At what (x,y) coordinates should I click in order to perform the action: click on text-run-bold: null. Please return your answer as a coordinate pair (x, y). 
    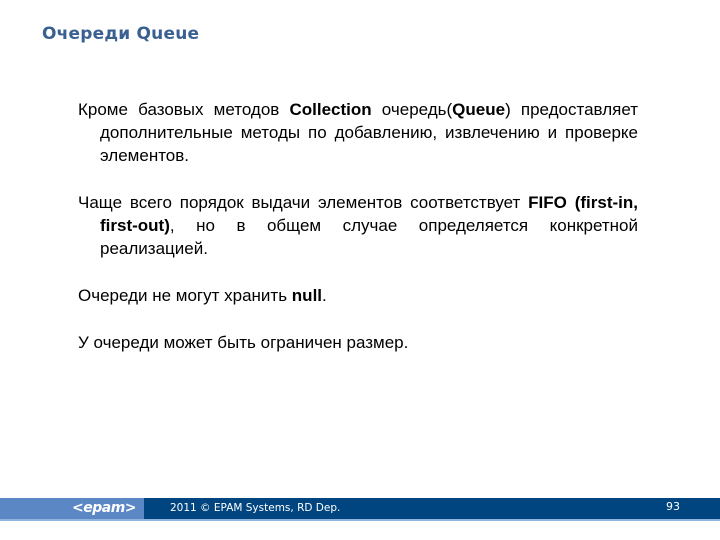
    Looking at the image, I should click on (307, 295).